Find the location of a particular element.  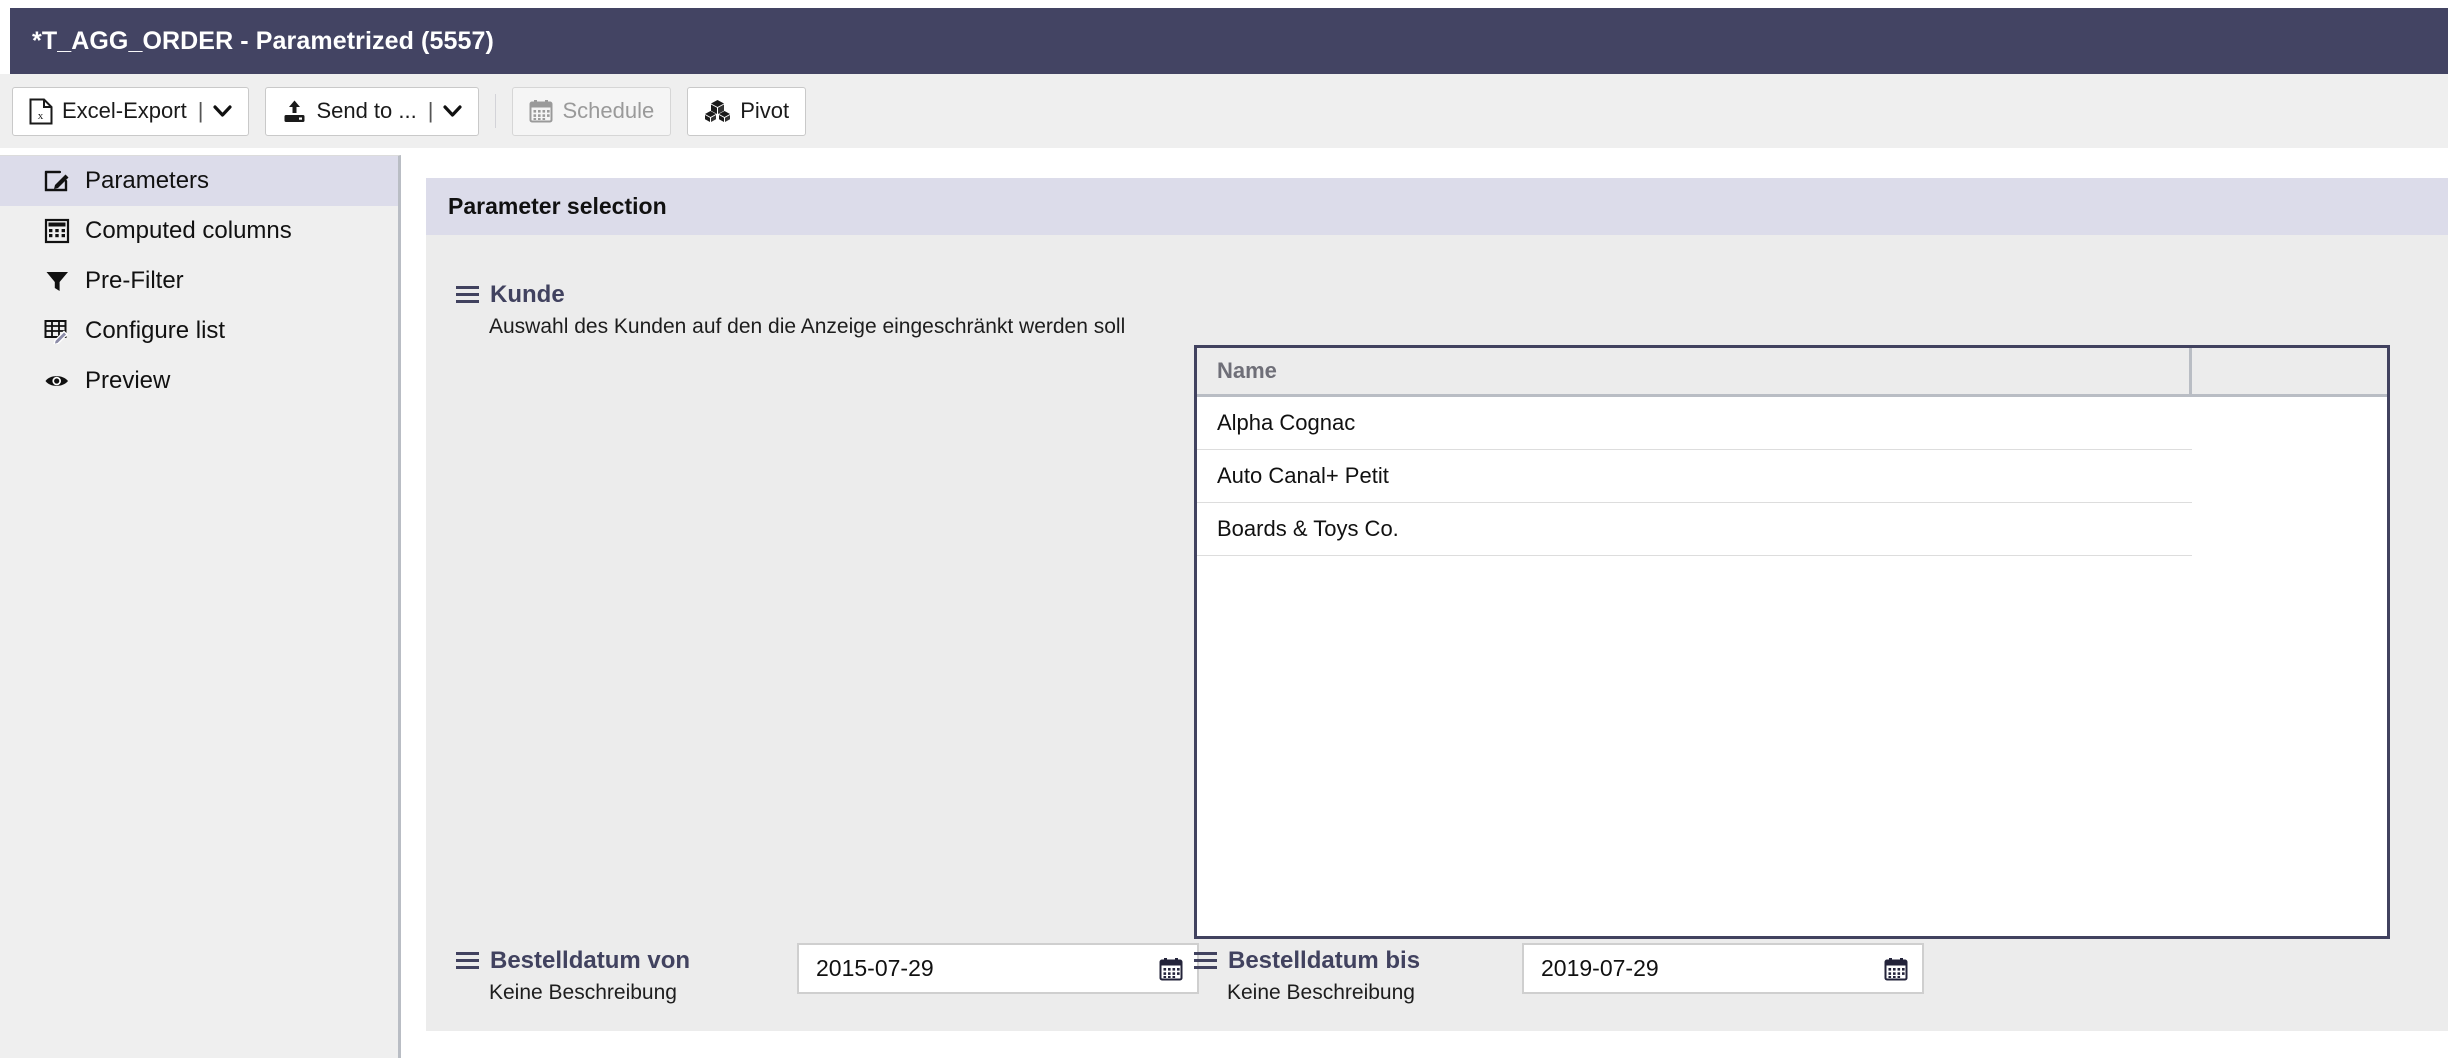

table-header-name: Name is located at coordinates (1694, 371).